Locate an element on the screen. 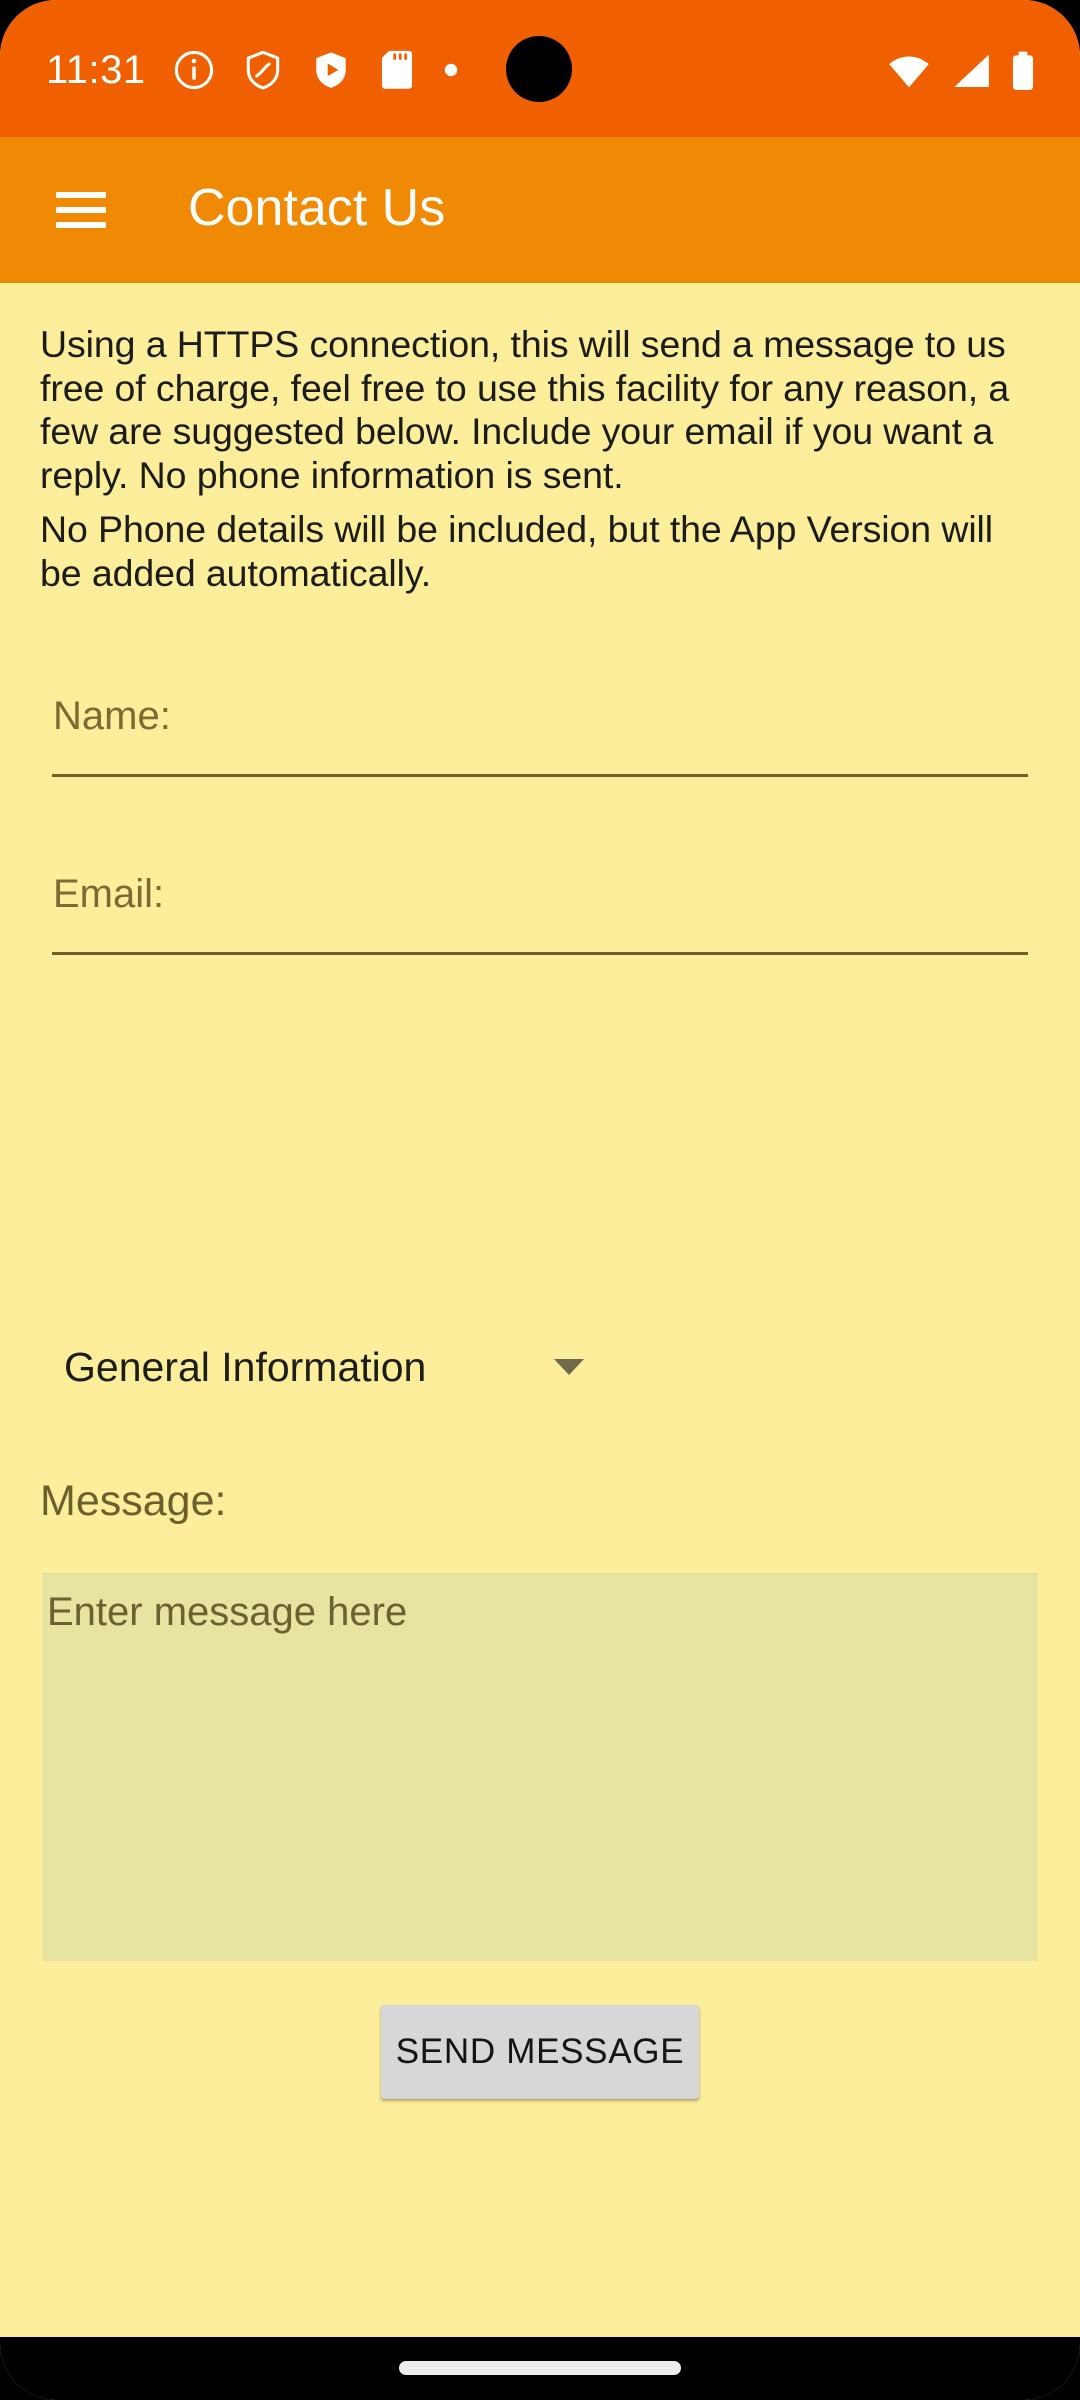  message-label: Message: is located at coordinates (133, 1501).